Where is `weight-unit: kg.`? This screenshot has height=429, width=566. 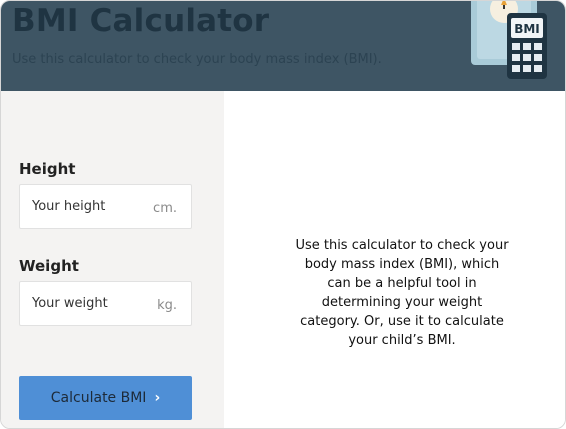
weight-unit: kg. is located at coordinates (167, 305).